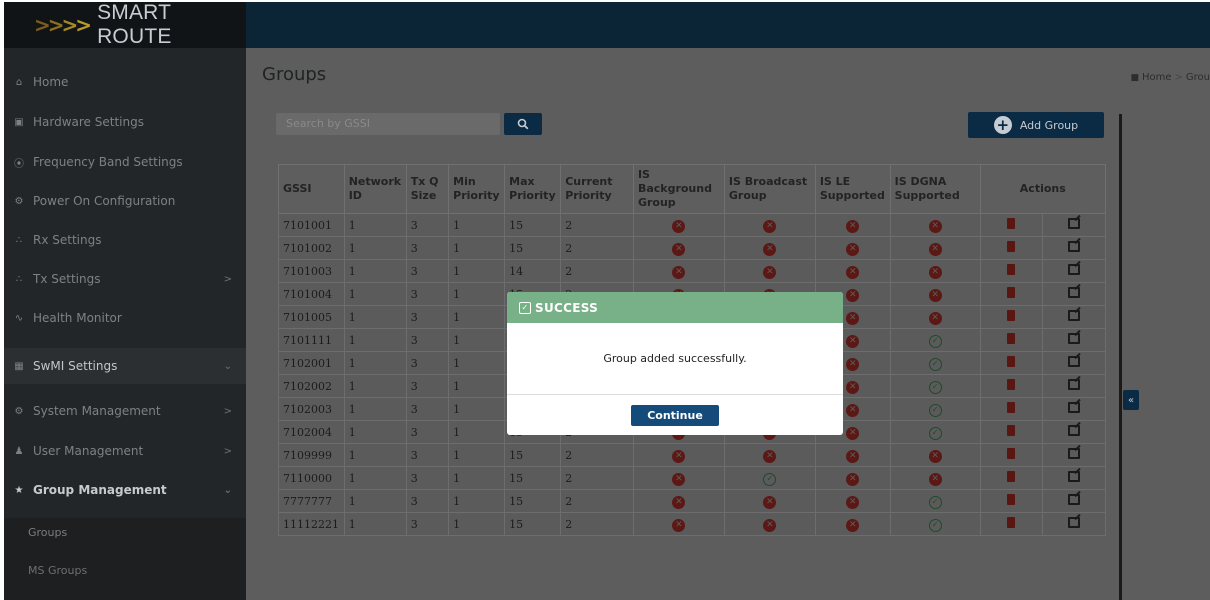 The width and height of the screenshot is (1210, 600). Describe the element at coordinates (311, 340) in the screenshot. I see `cell-gssi: 7101111` at that location.